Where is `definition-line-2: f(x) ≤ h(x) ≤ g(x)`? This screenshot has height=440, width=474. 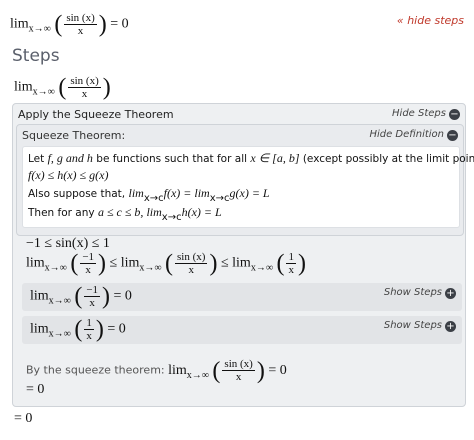
definition-line-2: f(x) ≤ h(x) ≤ g(x) is located at coordinates (68, 175).